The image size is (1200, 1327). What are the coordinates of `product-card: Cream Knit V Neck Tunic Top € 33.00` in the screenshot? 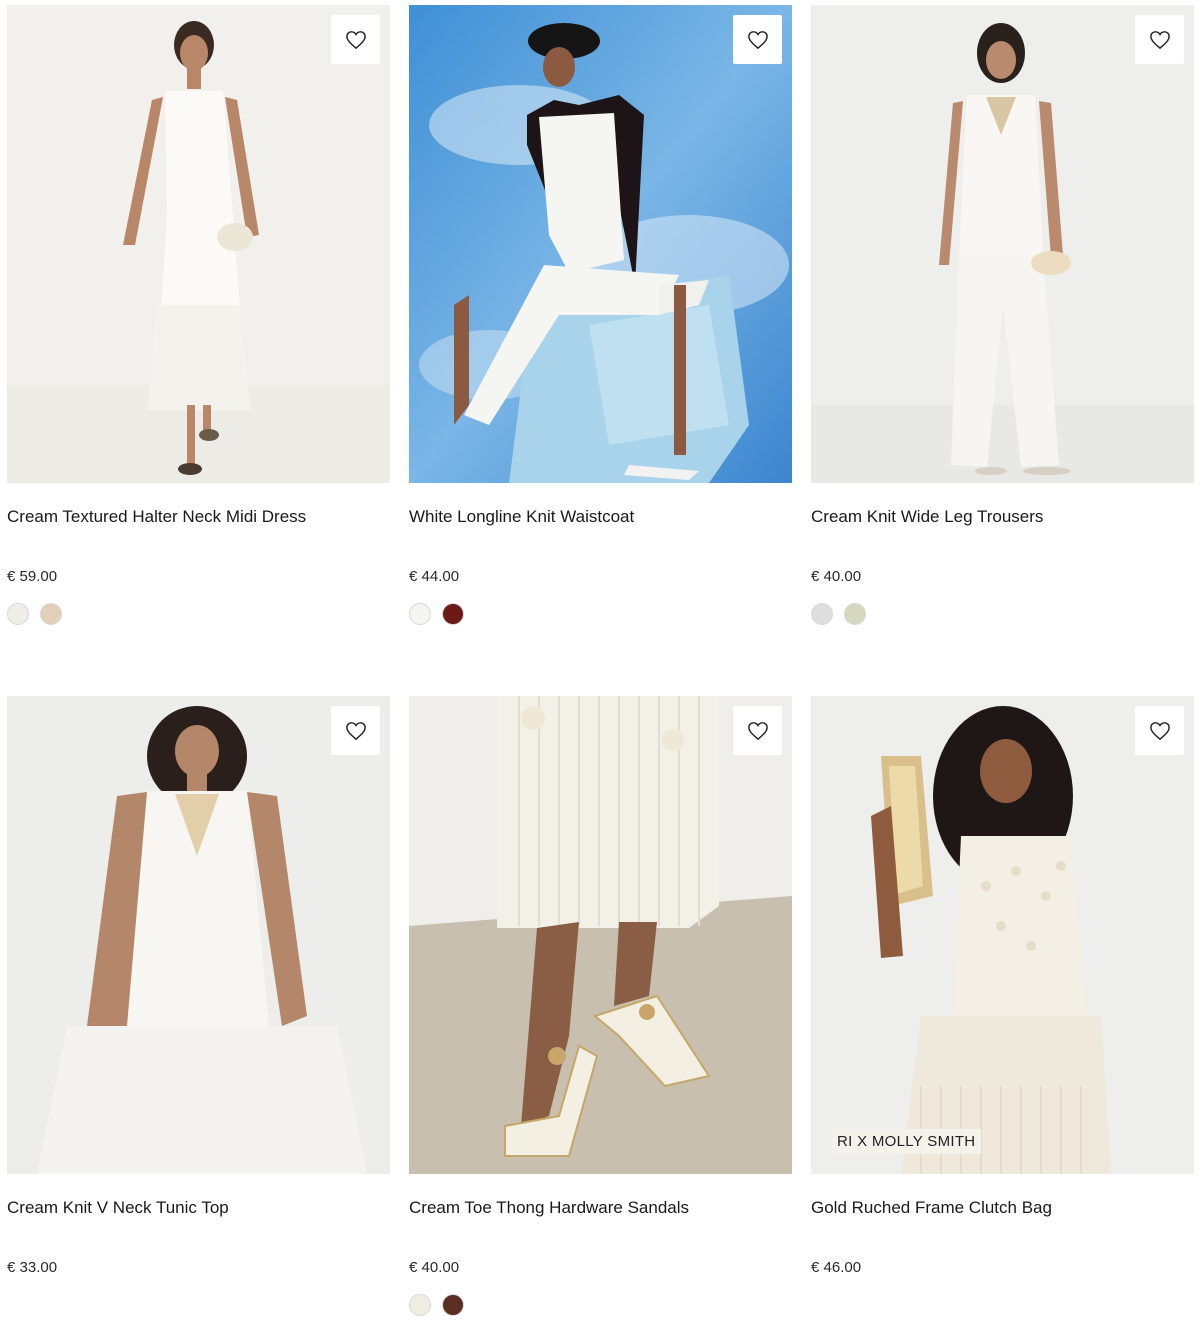 It's located at (198, 986).